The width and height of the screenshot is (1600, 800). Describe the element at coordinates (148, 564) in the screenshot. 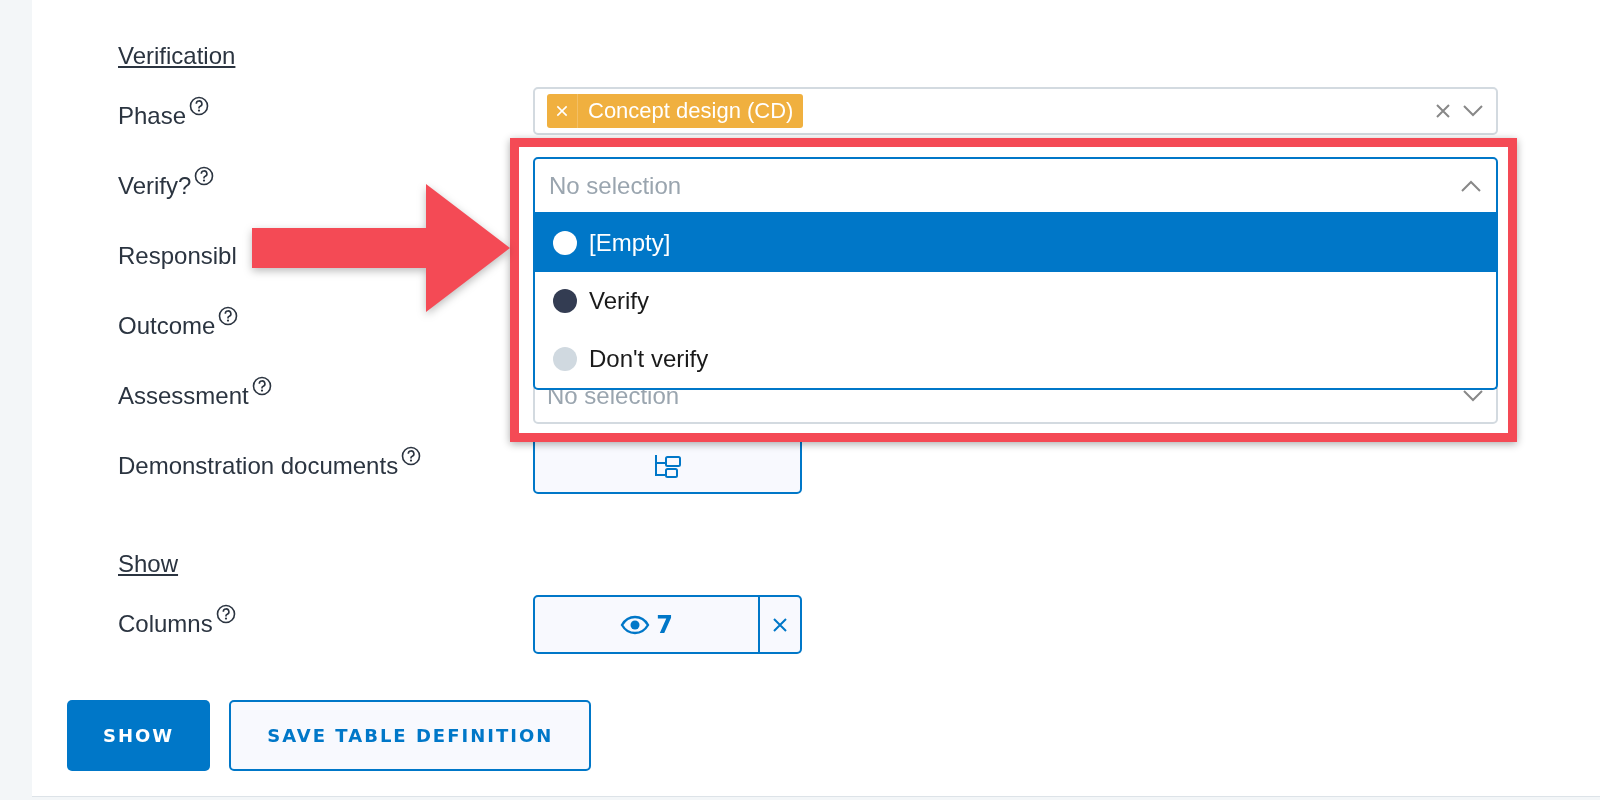

I see `section-heading: Show` at that location.